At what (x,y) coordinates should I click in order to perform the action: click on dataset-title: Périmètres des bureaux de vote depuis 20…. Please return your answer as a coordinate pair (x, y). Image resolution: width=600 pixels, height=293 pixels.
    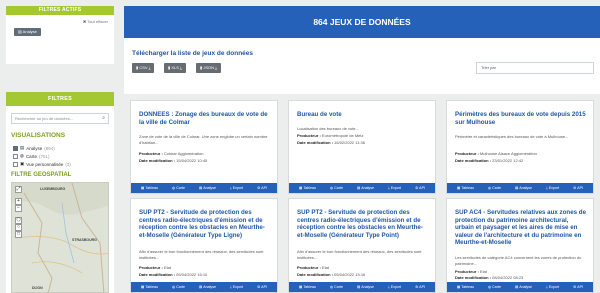
    Looking at the image, I should click on (521, 118).